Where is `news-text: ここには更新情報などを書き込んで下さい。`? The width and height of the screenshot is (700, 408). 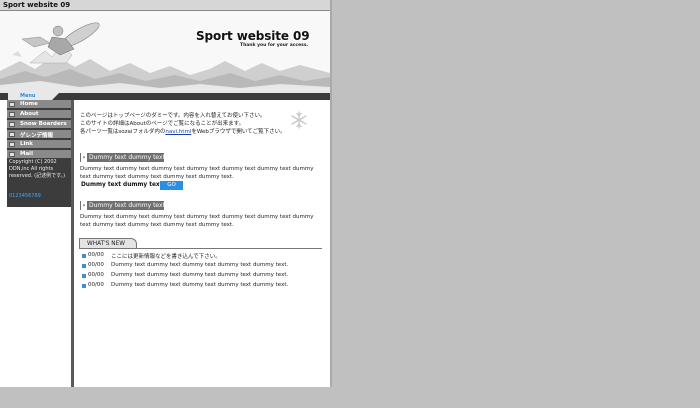
news-text: ここには更新情報などを書き込んで下さい。 is located at coordinates (166, 257).